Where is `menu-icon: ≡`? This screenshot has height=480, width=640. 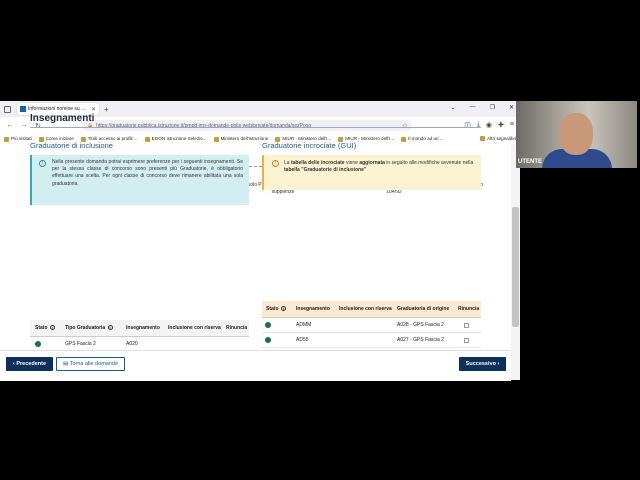 menu-icon: ≡ is located at coordinates (512, 125).